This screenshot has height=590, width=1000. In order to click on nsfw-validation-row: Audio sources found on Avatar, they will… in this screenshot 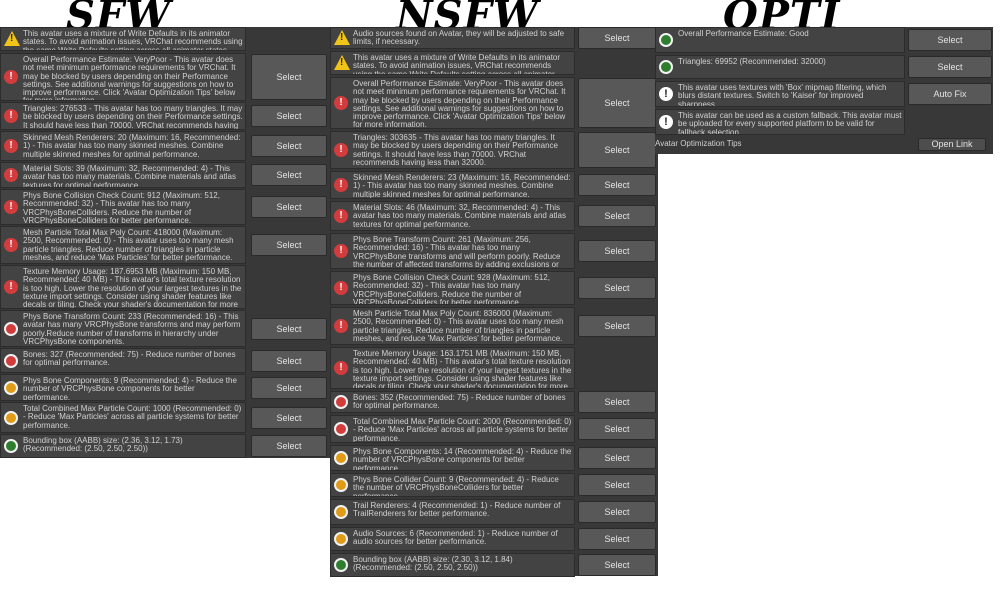, I will do `click(452, 38)`.